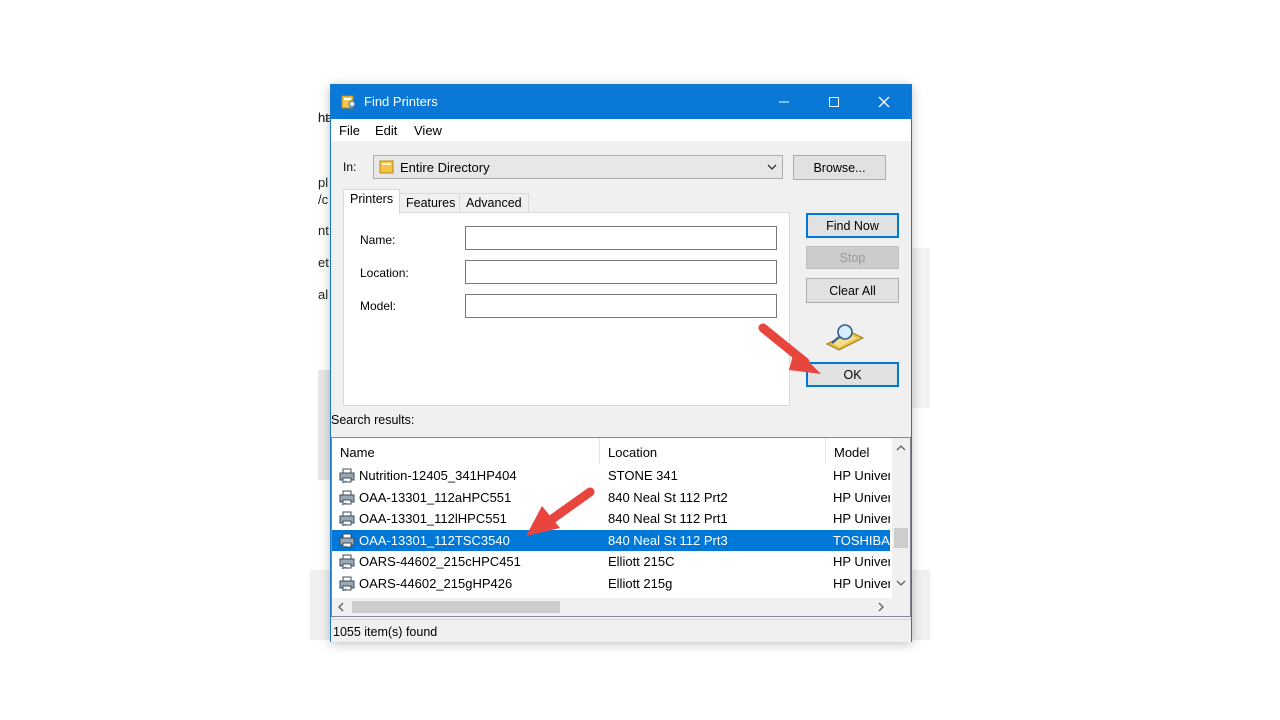  What do you see at coordinates (668, 497) in the screenshot?
I see `cell-location: 840 Neal St 112 Prt2` at bounding box center [668, 497].